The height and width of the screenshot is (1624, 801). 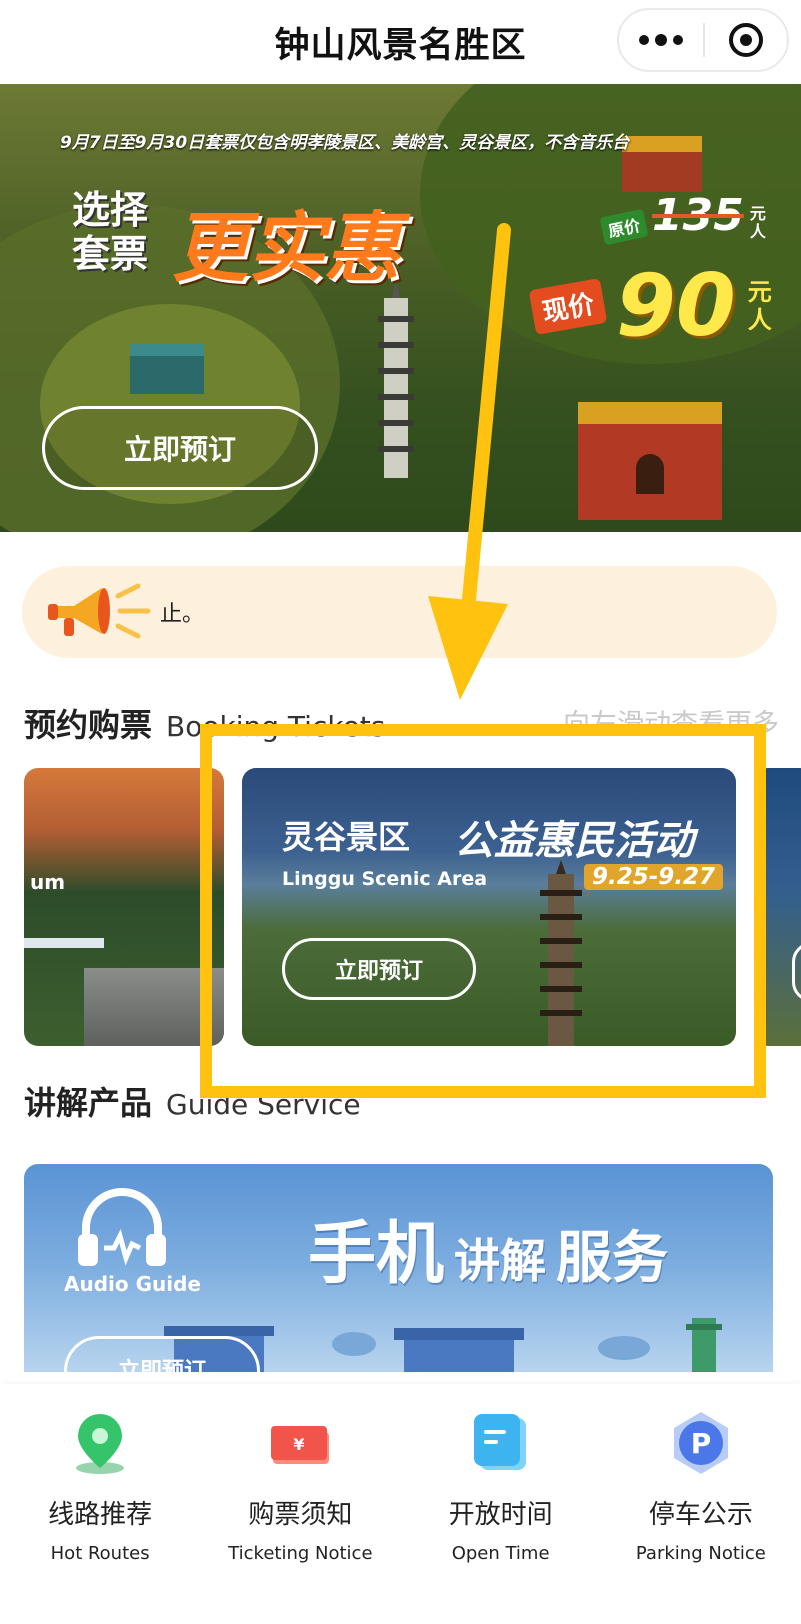 What do you see at coordinates (499, 1442) in the screenshot?
I see `document-icon` at bounding box center [499, 1442].